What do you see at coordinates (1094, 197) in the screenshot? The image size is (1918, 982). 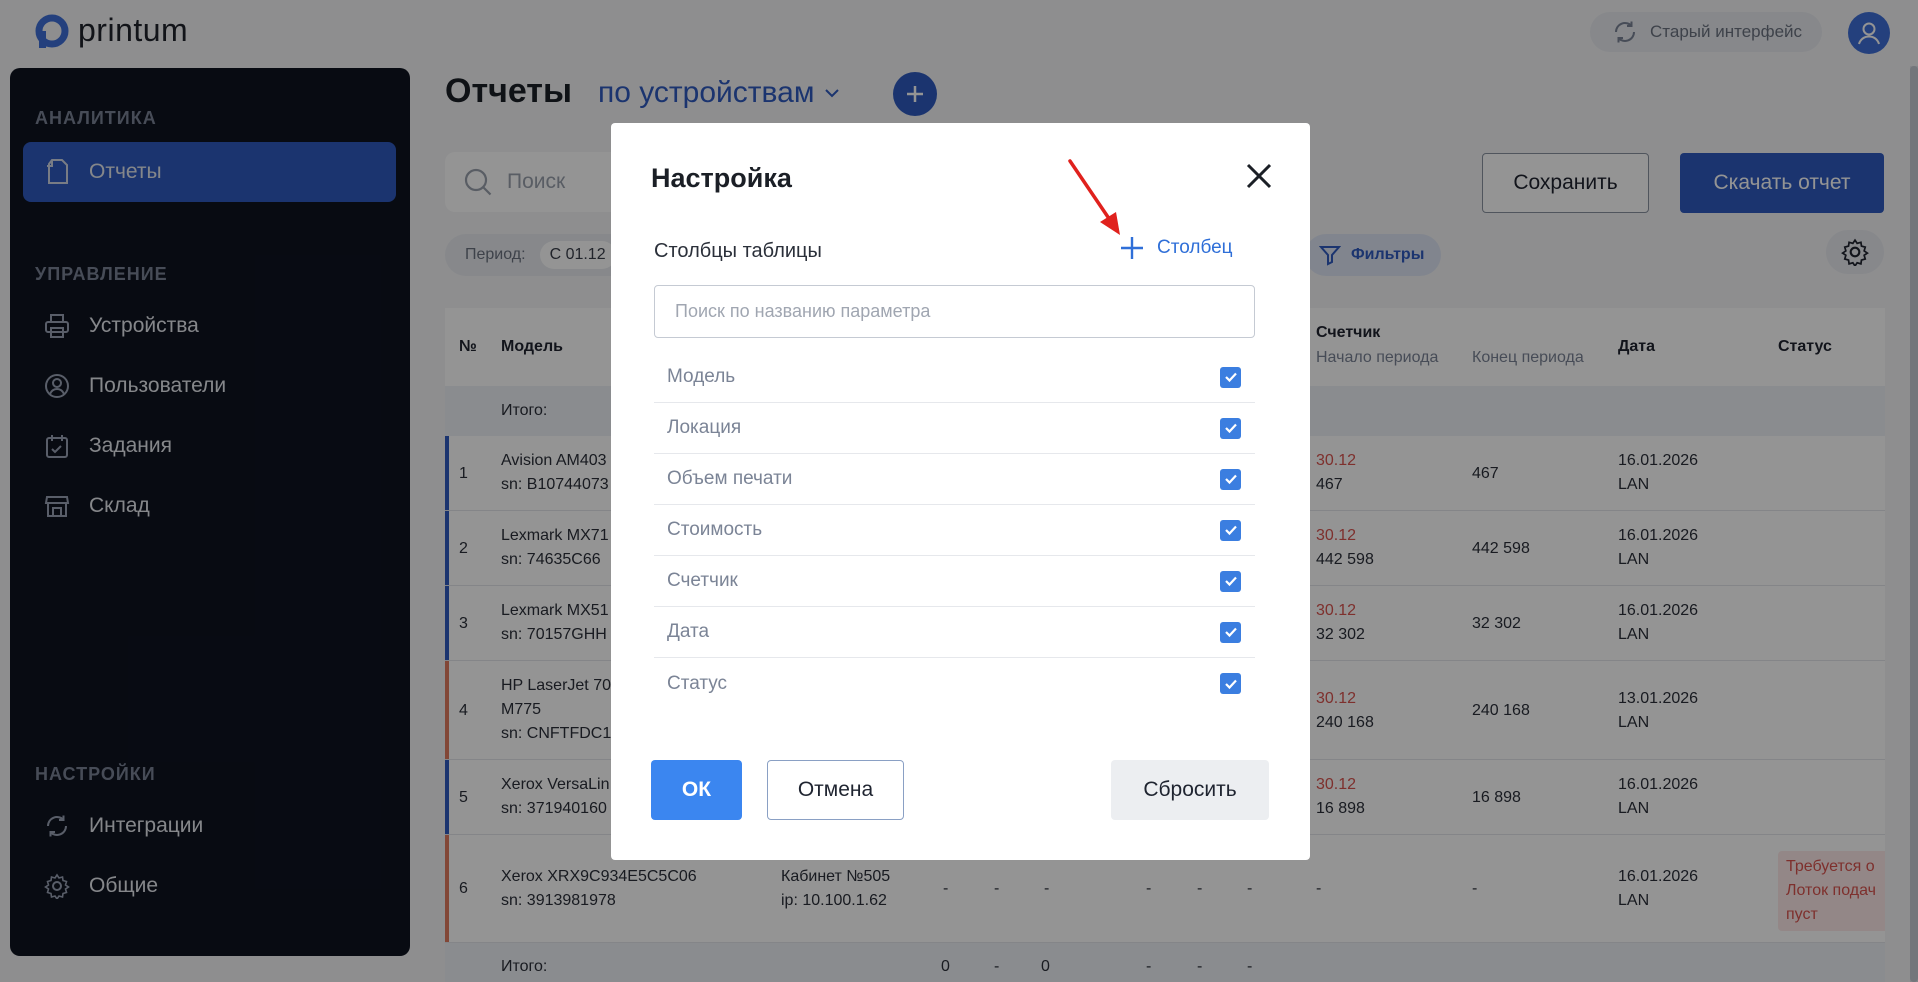 I see `annotation-arrow-icon` at bounding box center [1094, 197].